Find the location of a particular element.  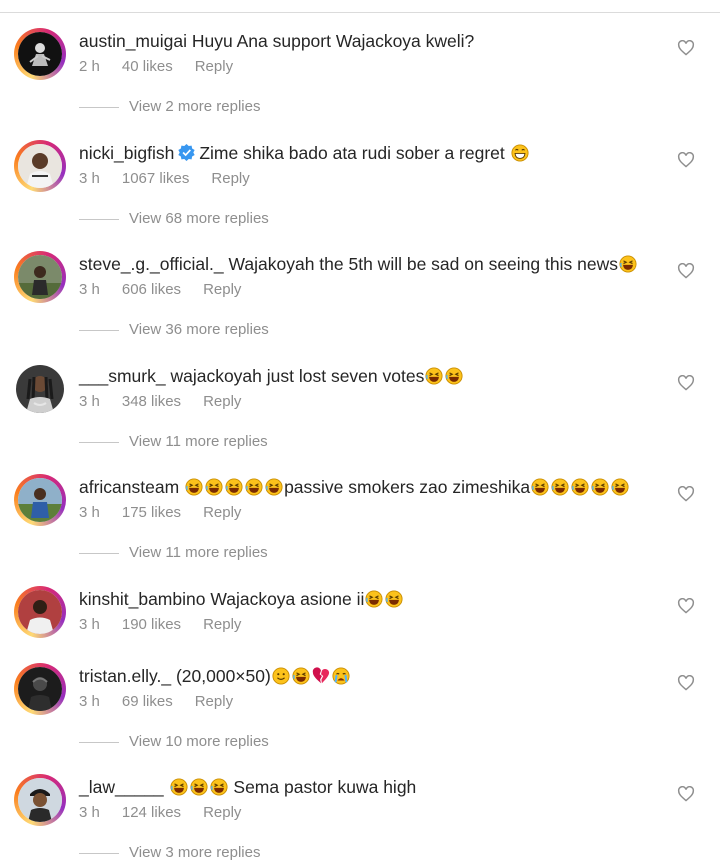

username: nicki_bigfish is located at coordinates (126, 153).